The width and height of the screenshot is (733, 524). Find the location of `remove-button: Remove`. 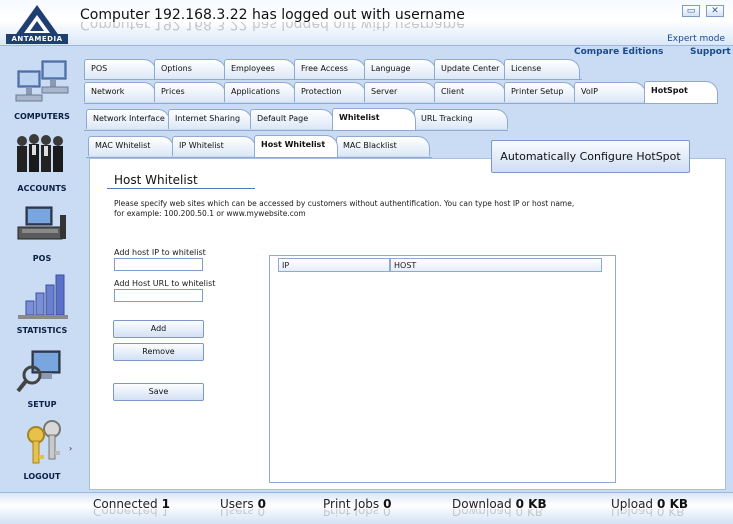

remove-button: Remove is located at coordinates (158, 352).